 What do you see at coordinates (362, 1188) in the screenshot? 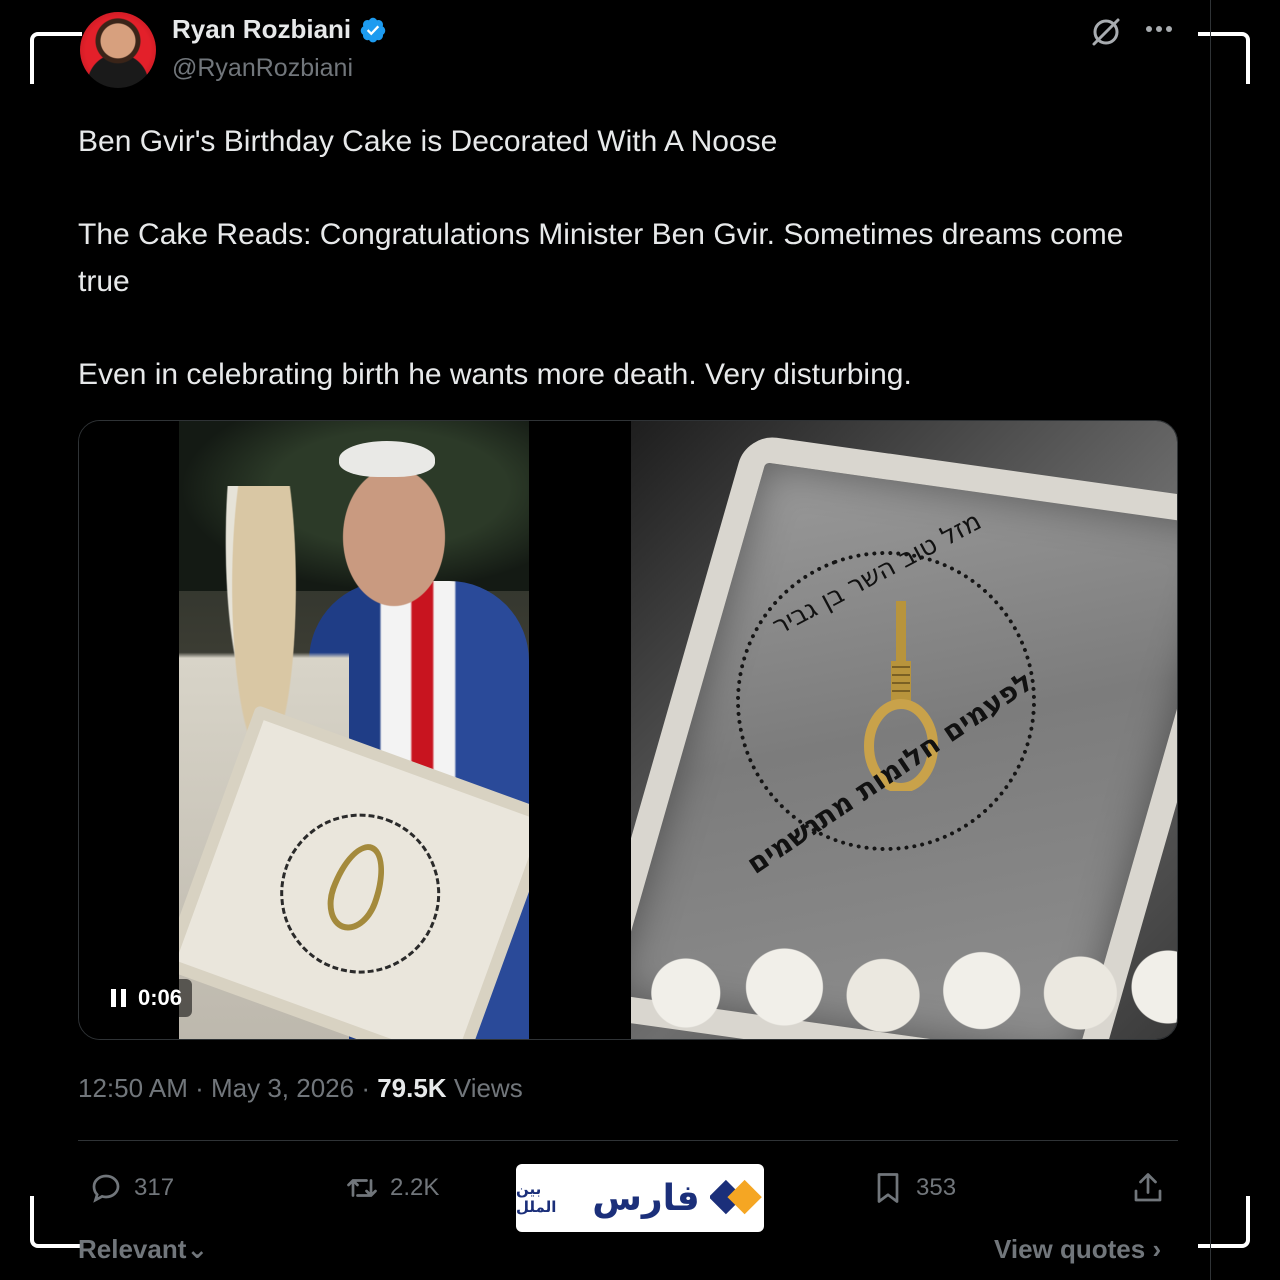
I see `retweet-icon` at bounding box center [362, 1188].